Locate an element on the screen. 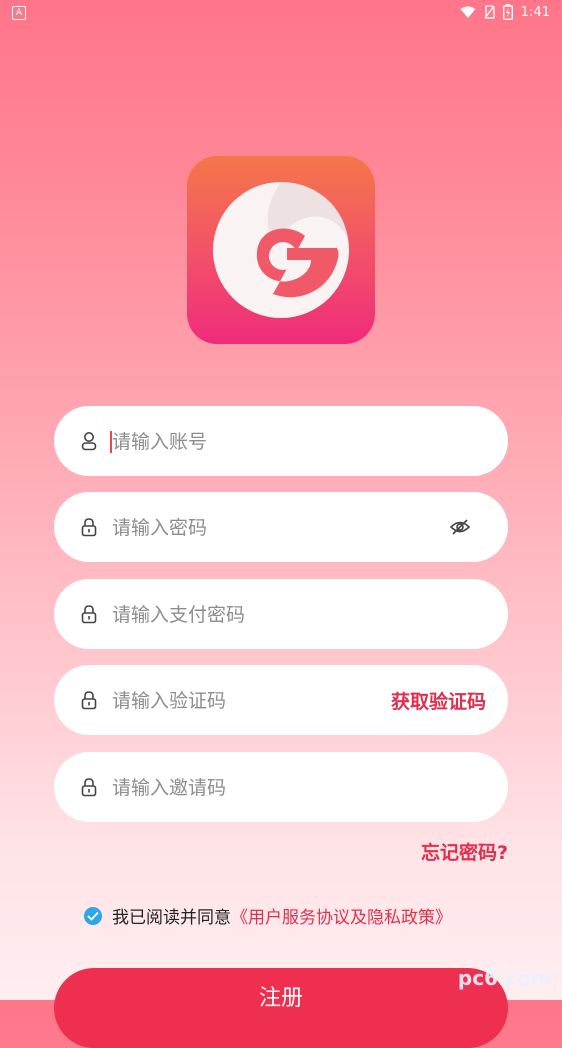 The height and width of the screenshot is (1048, 562). verify-code-field: 获取验证码 is located at coordinates (281, 700).